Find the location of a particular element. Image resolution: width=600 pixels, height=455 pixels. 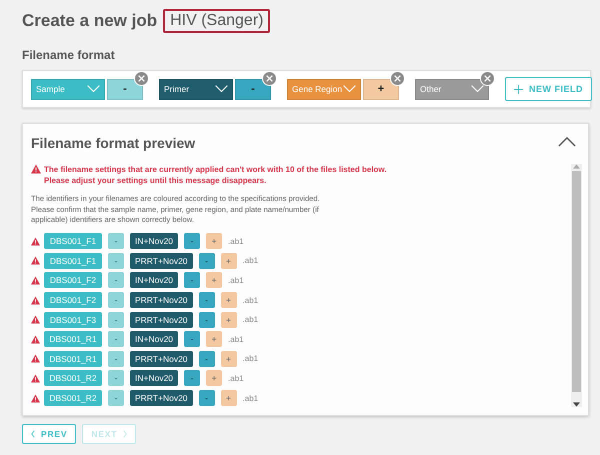

chevron-right-icon is located at coordinates (125, 434).